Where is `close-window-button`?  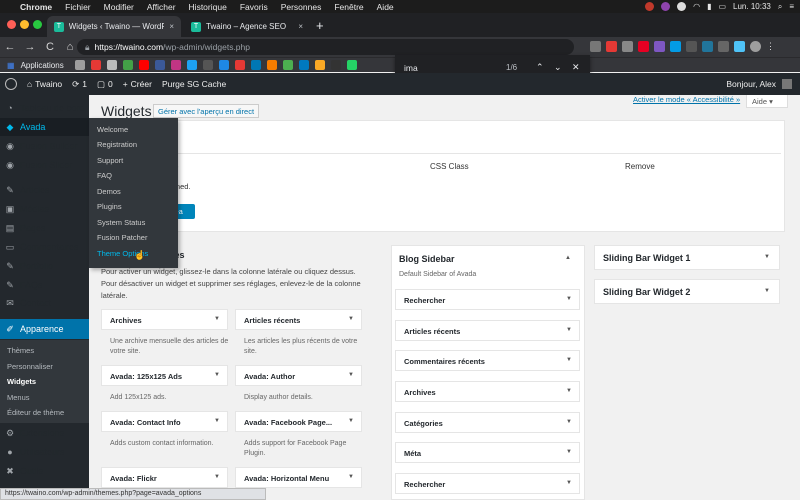 close-window-button is located at coordinates (11, 24).